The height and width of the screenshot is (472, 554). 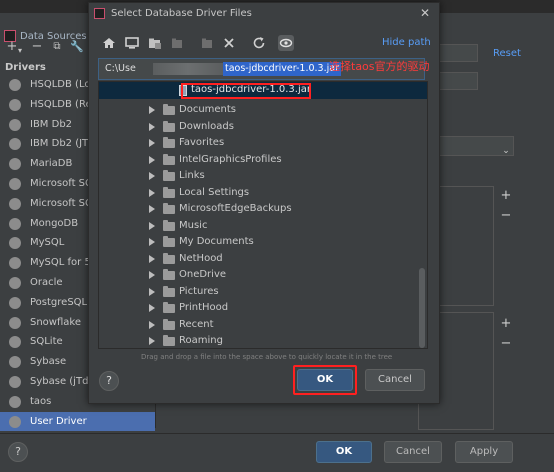 I want to click on tree-folder-item: Music, so click(x=259, y=226).